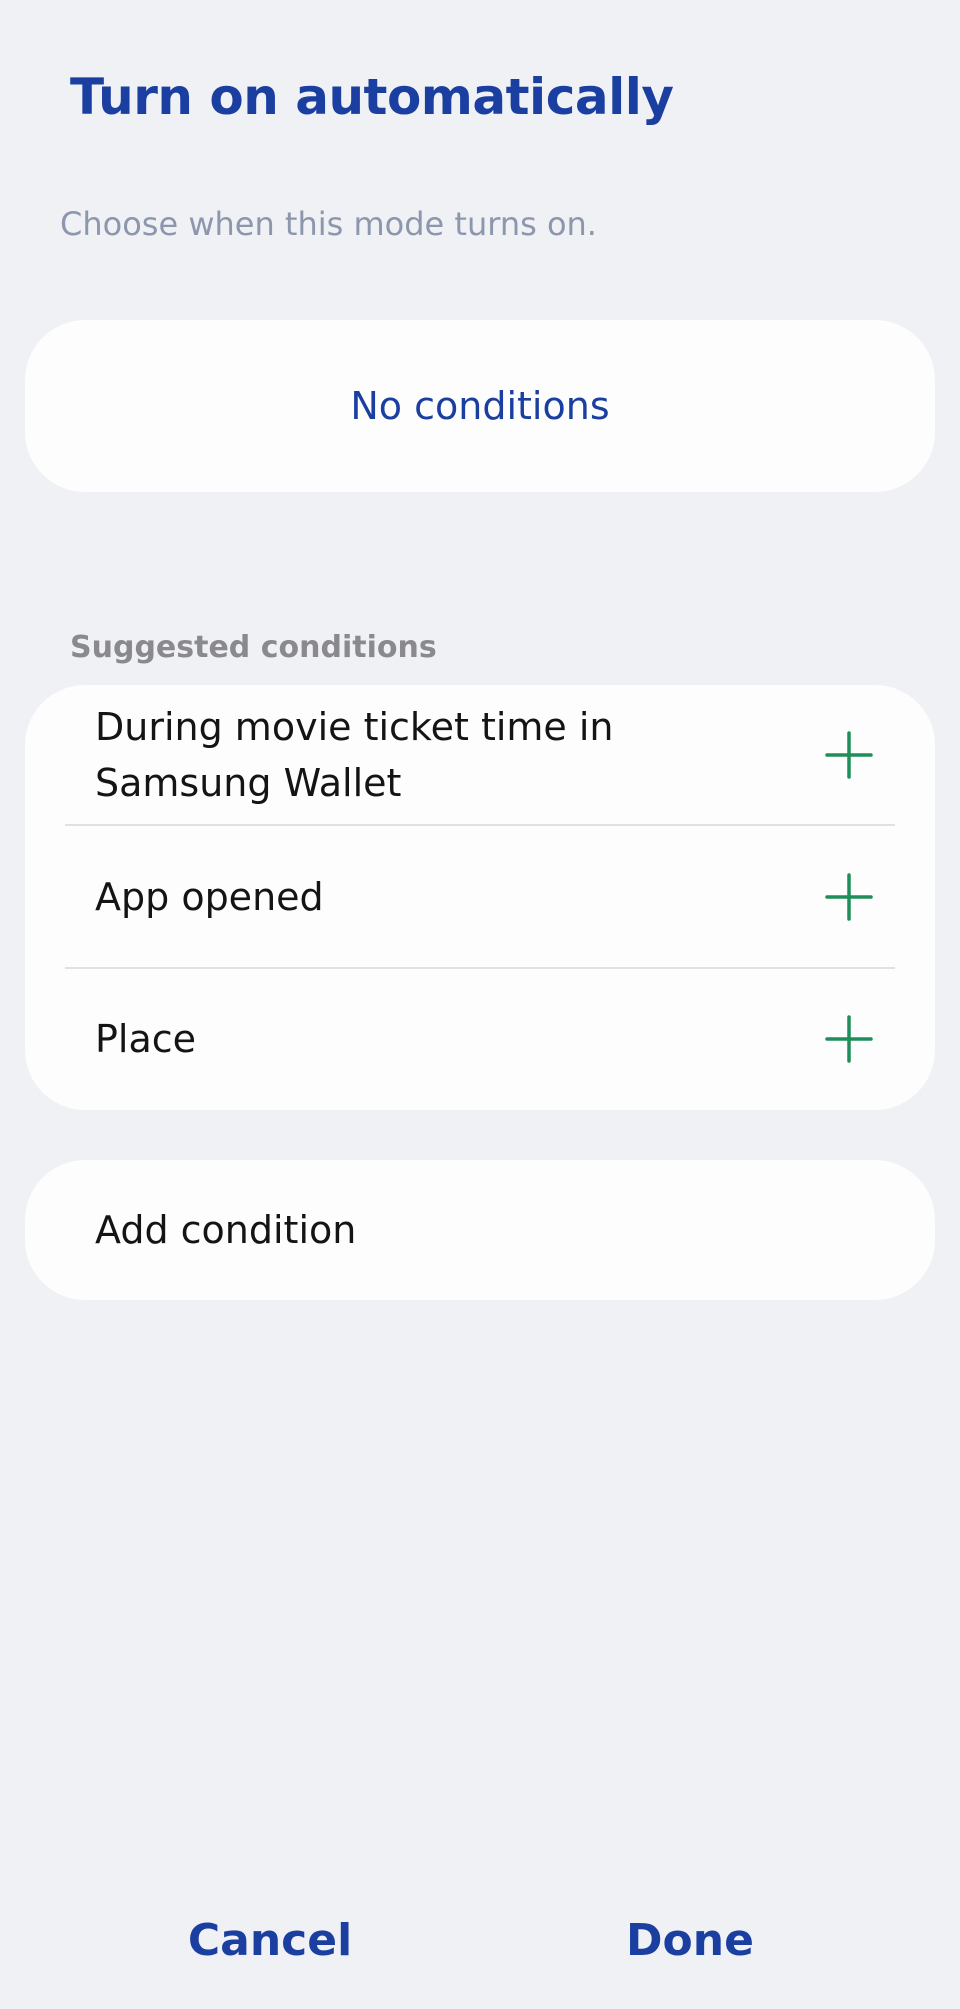  What do you see at coordinates (482, 1039) in the screenshot?
I see `suggestion-item-place: Place` at bounding box center [482, 1039].